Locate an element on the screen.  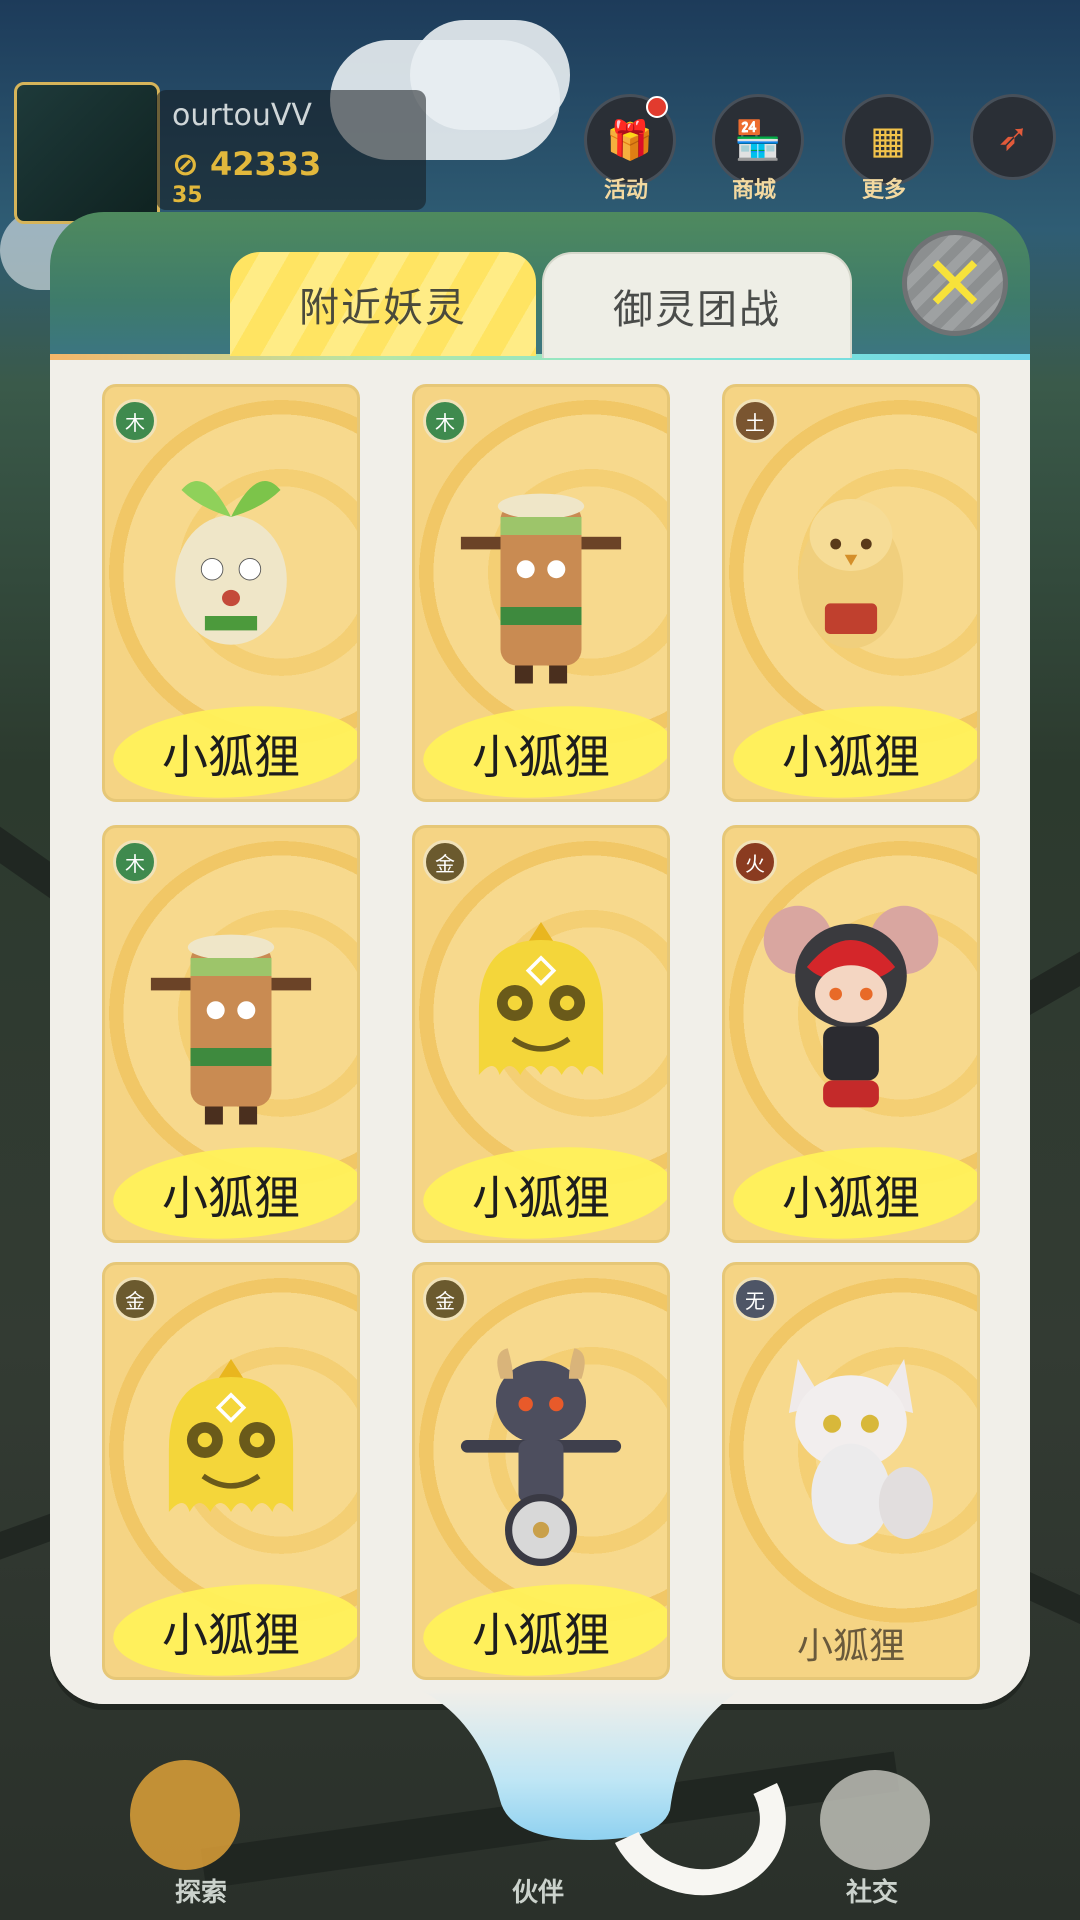
coin-count: ⊘ 42333 is located at coordinates (247, 164).